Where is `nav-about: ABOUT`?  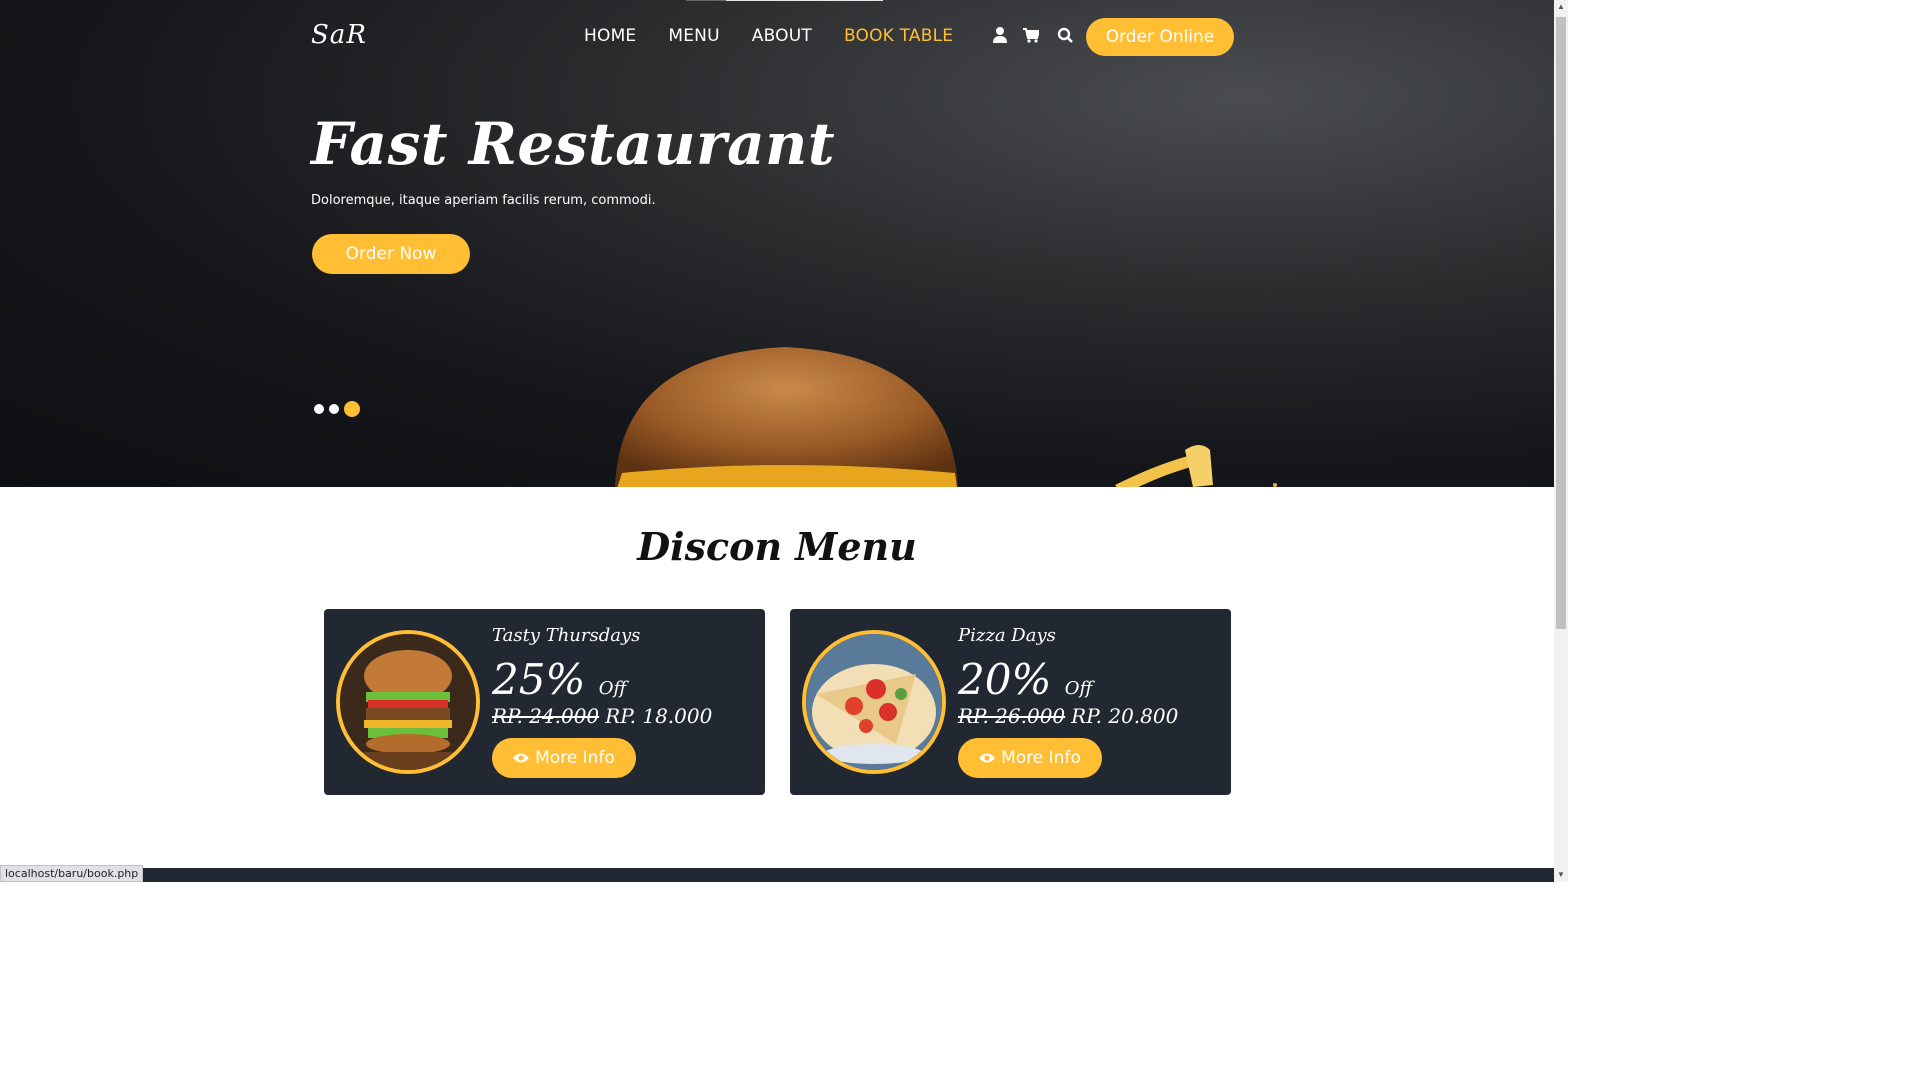 nav-about: ABOUT is located at coordinates (782, 36).